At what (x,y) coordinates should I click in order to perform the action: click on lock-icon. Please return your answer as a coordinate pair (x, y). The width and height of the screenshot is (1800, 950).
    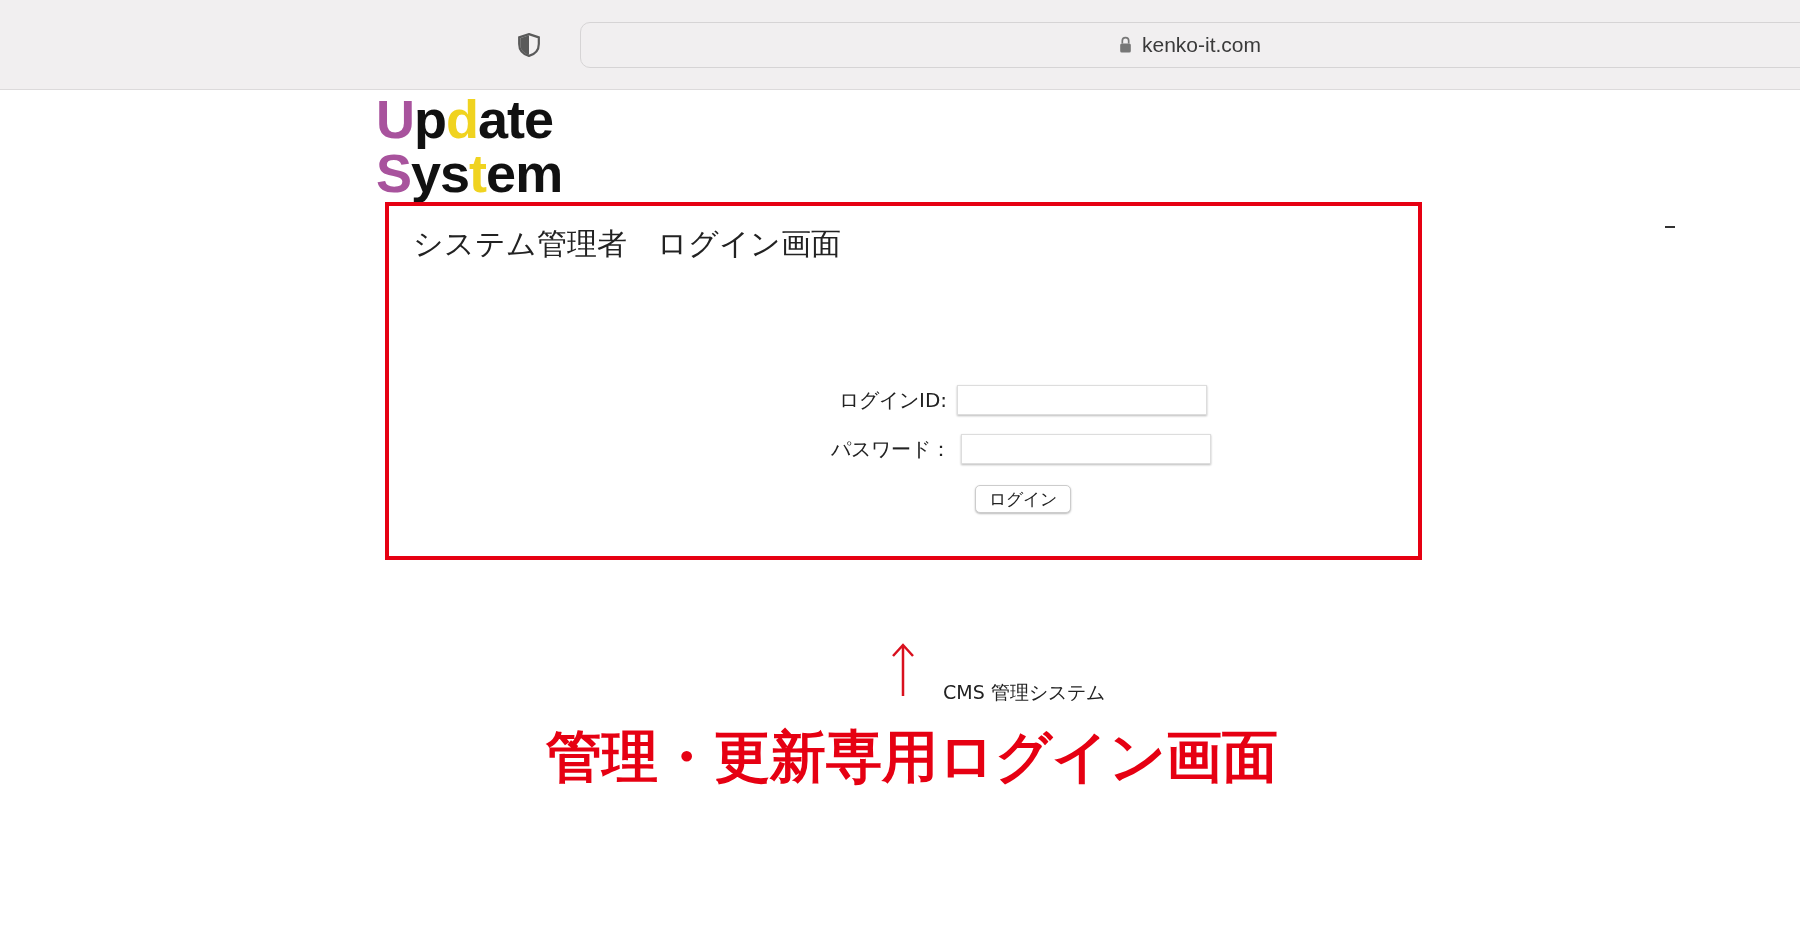
    Looking at the image, I should click on (1125, 44).